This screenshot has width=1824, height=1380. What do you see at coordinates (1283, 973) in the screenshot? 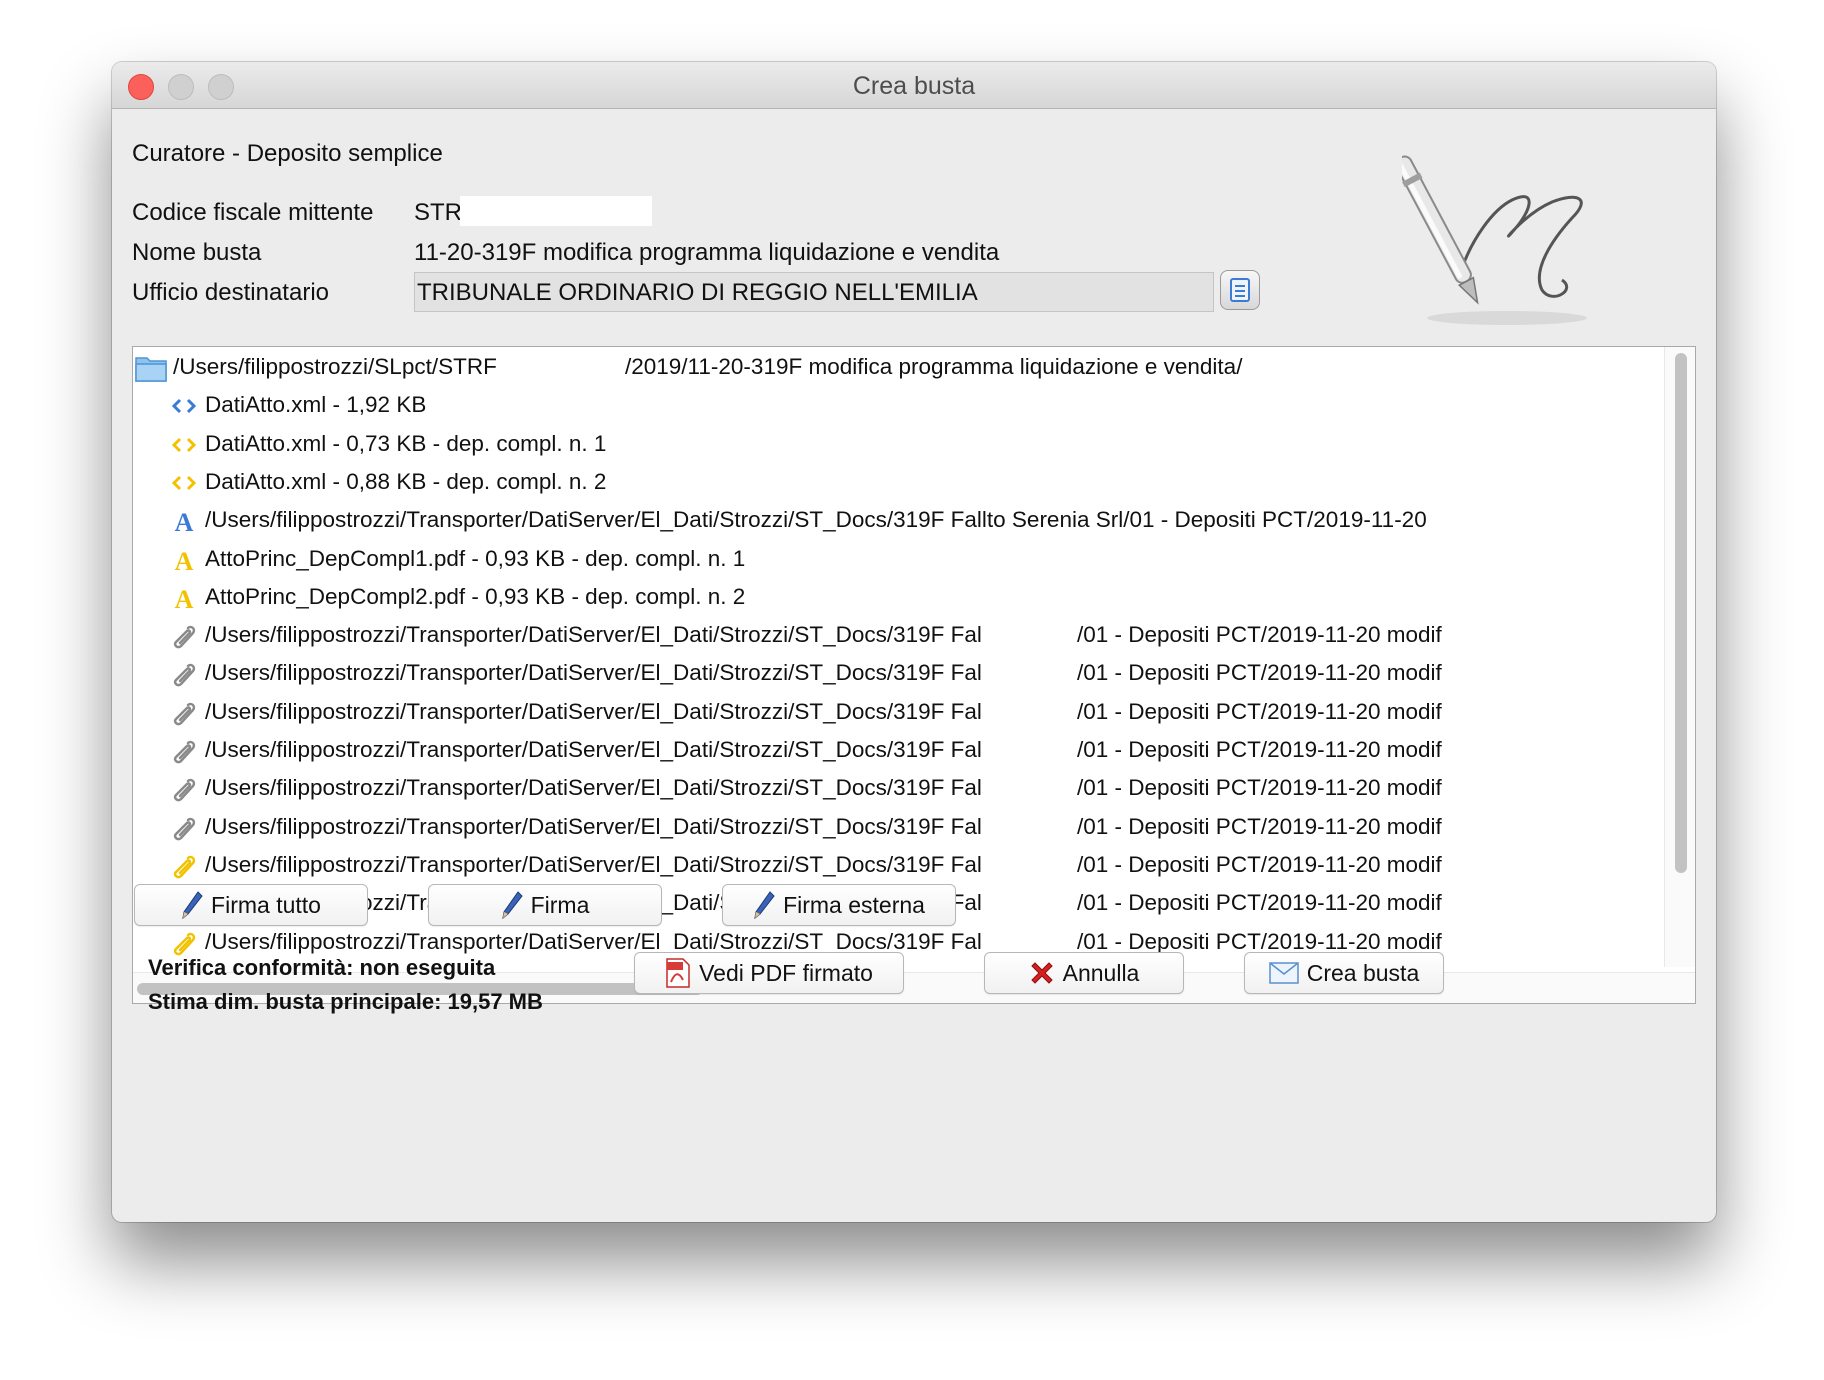
I see `envelope-icon` at bounding box center [1283, 973].